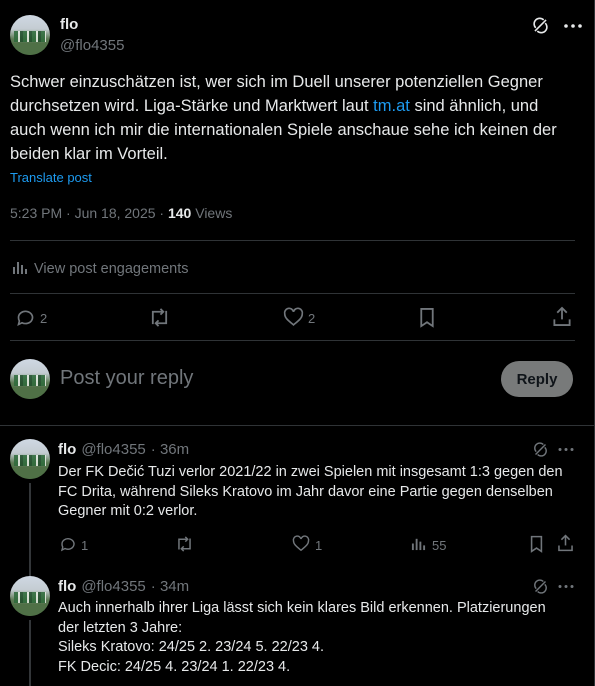 The image size is (595, 686). Describe the element at coordinates (111, 269) in the screenshot. I see `view-engagements-label: View post engagements` at that location.